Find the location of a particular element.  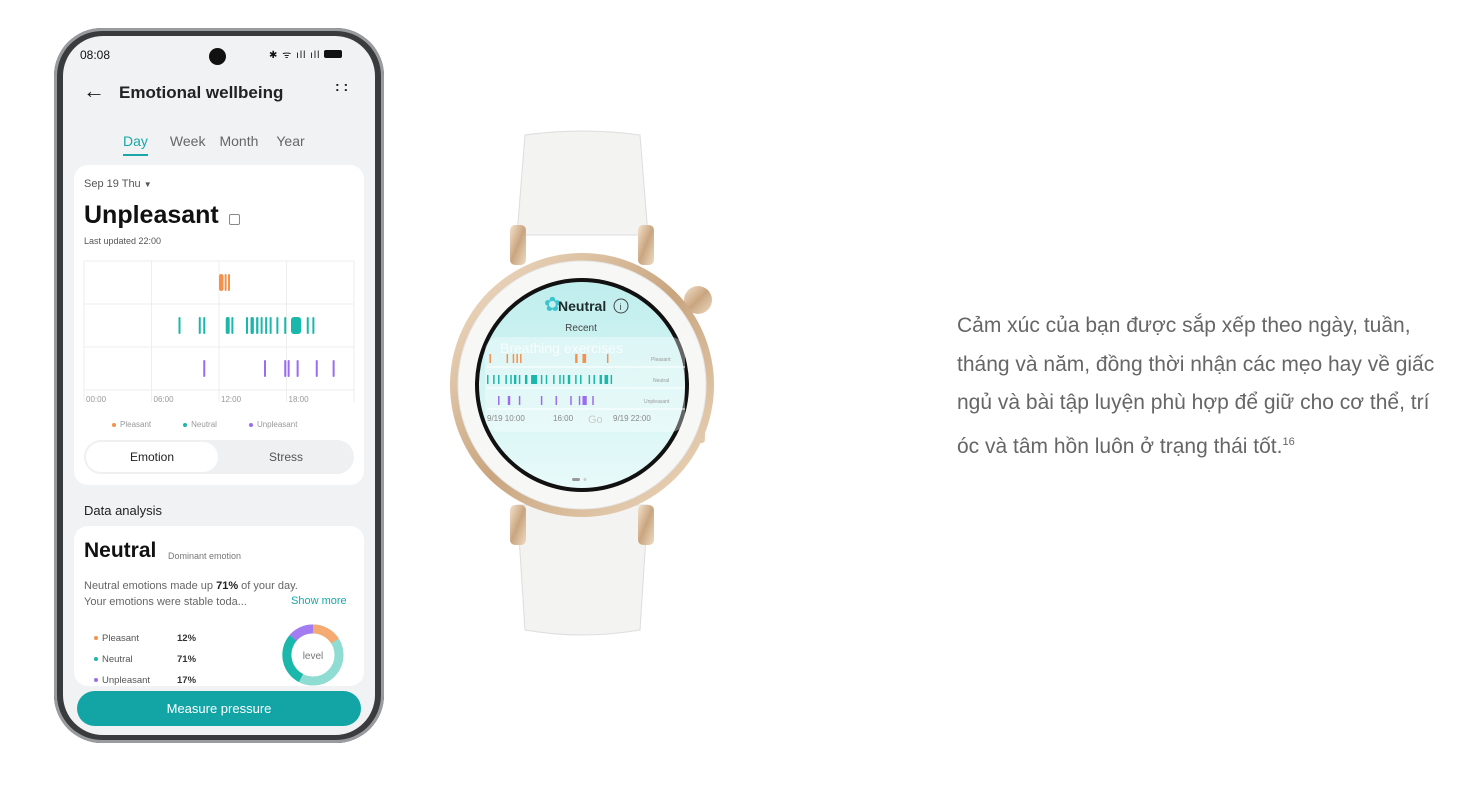

legend-unpleasant: Unpleasant is located at coordinates (272, 424).